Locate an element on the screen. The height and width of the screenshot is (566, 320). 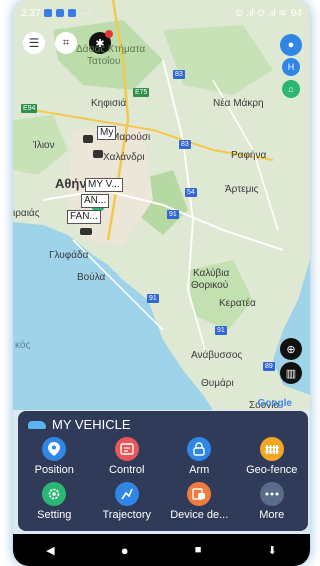
alert-badge-icon is located at coordinates (109, 34).